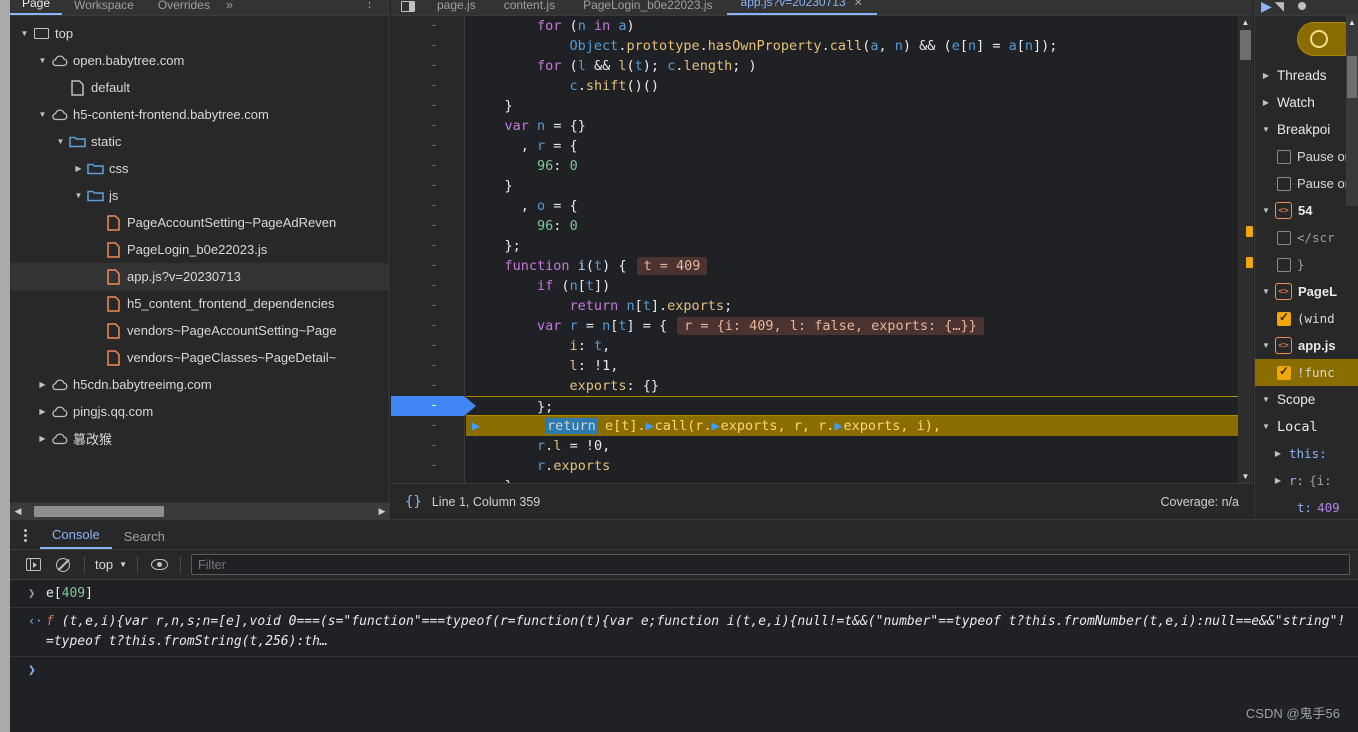 The height and width of the screenshot is (732, 1358). I want to click on debugger-scrollbar: ▲, so click(1352, 111).